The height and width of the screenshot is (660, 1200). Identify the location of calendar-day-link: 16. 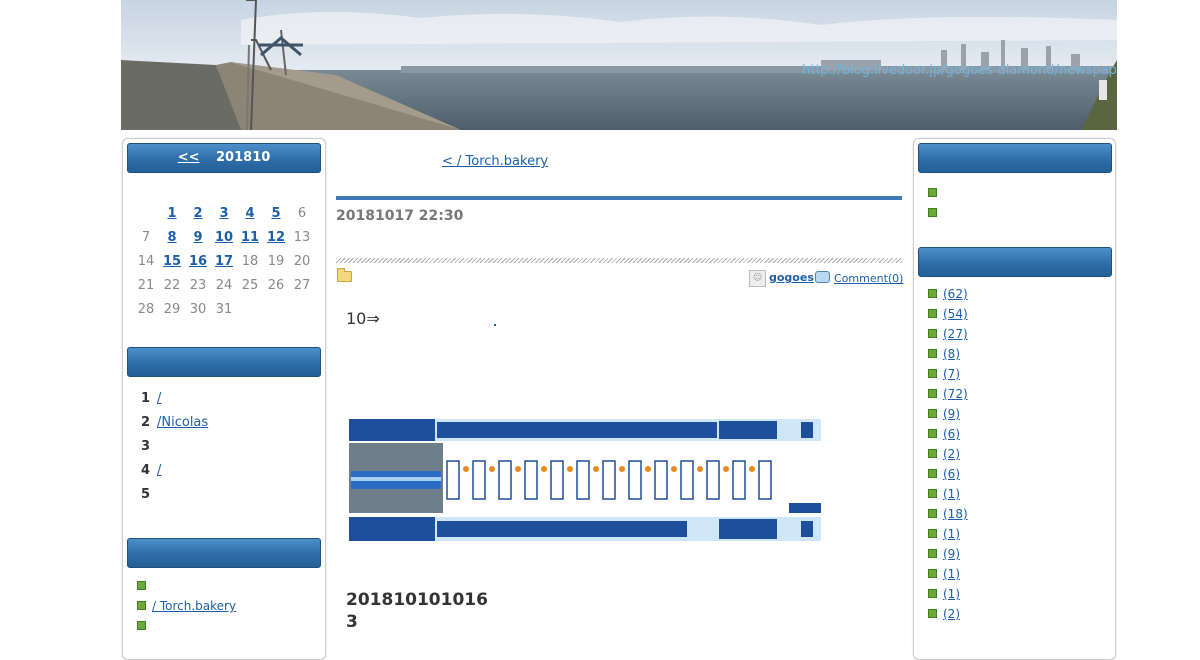
(198, 261).